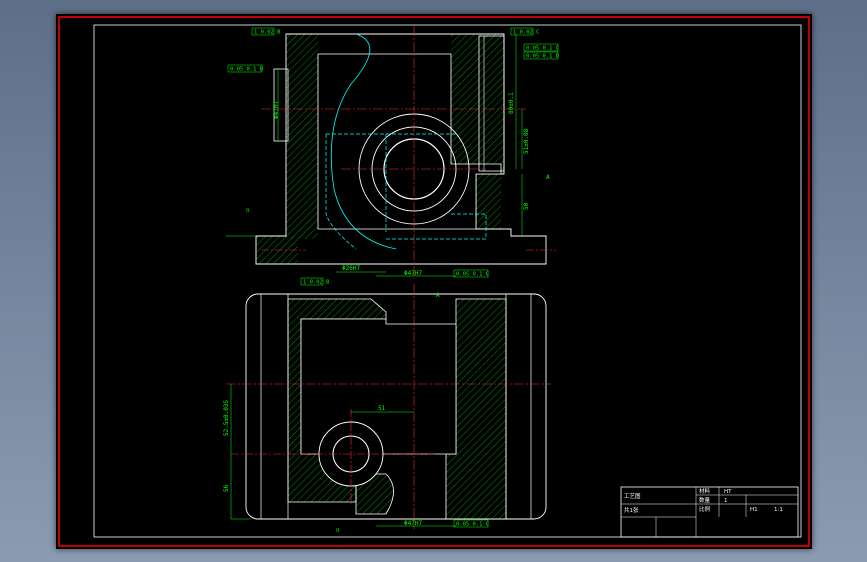  Describe the element at coordinates (382, 408) in the screenshot. I see `bottom-dim-51: 51` at that location.